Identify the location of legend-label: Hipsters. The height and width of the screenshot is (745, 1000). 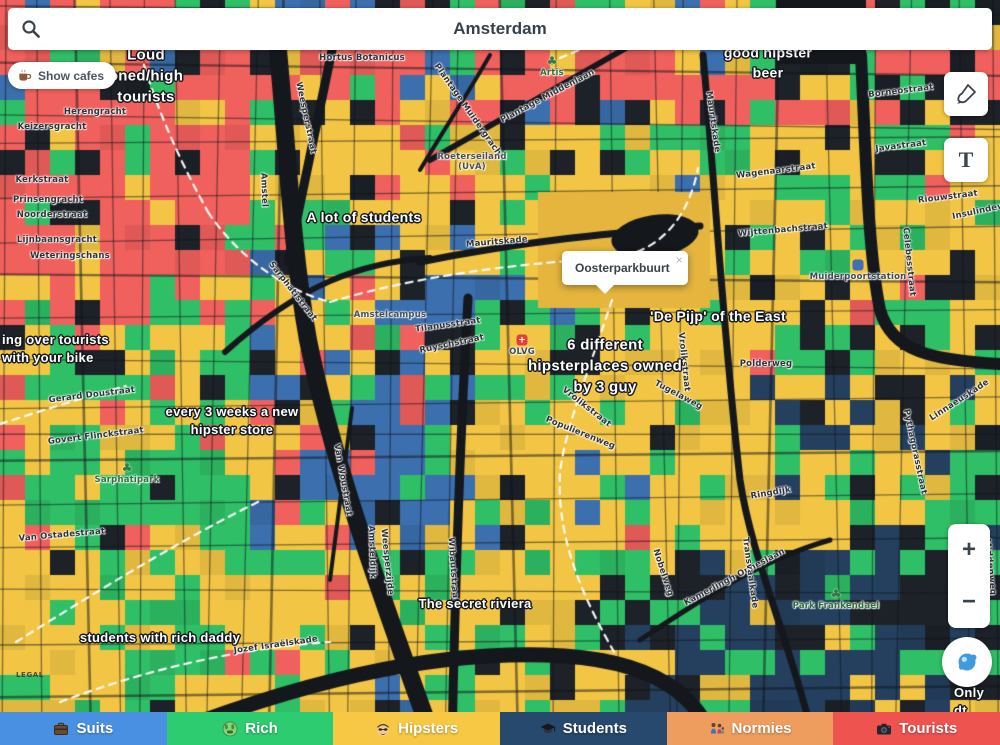
(428, 728).